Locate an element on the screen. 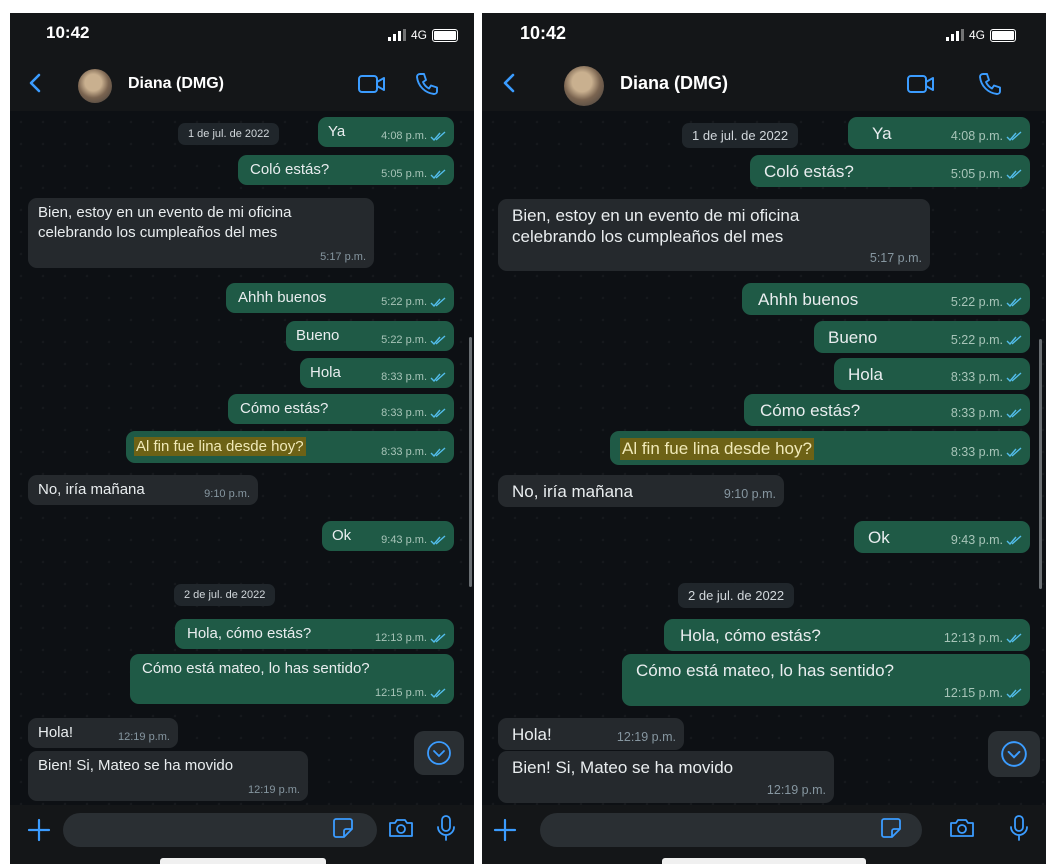  message-text: Ahhh buenos is located at coordinates (282, 297).